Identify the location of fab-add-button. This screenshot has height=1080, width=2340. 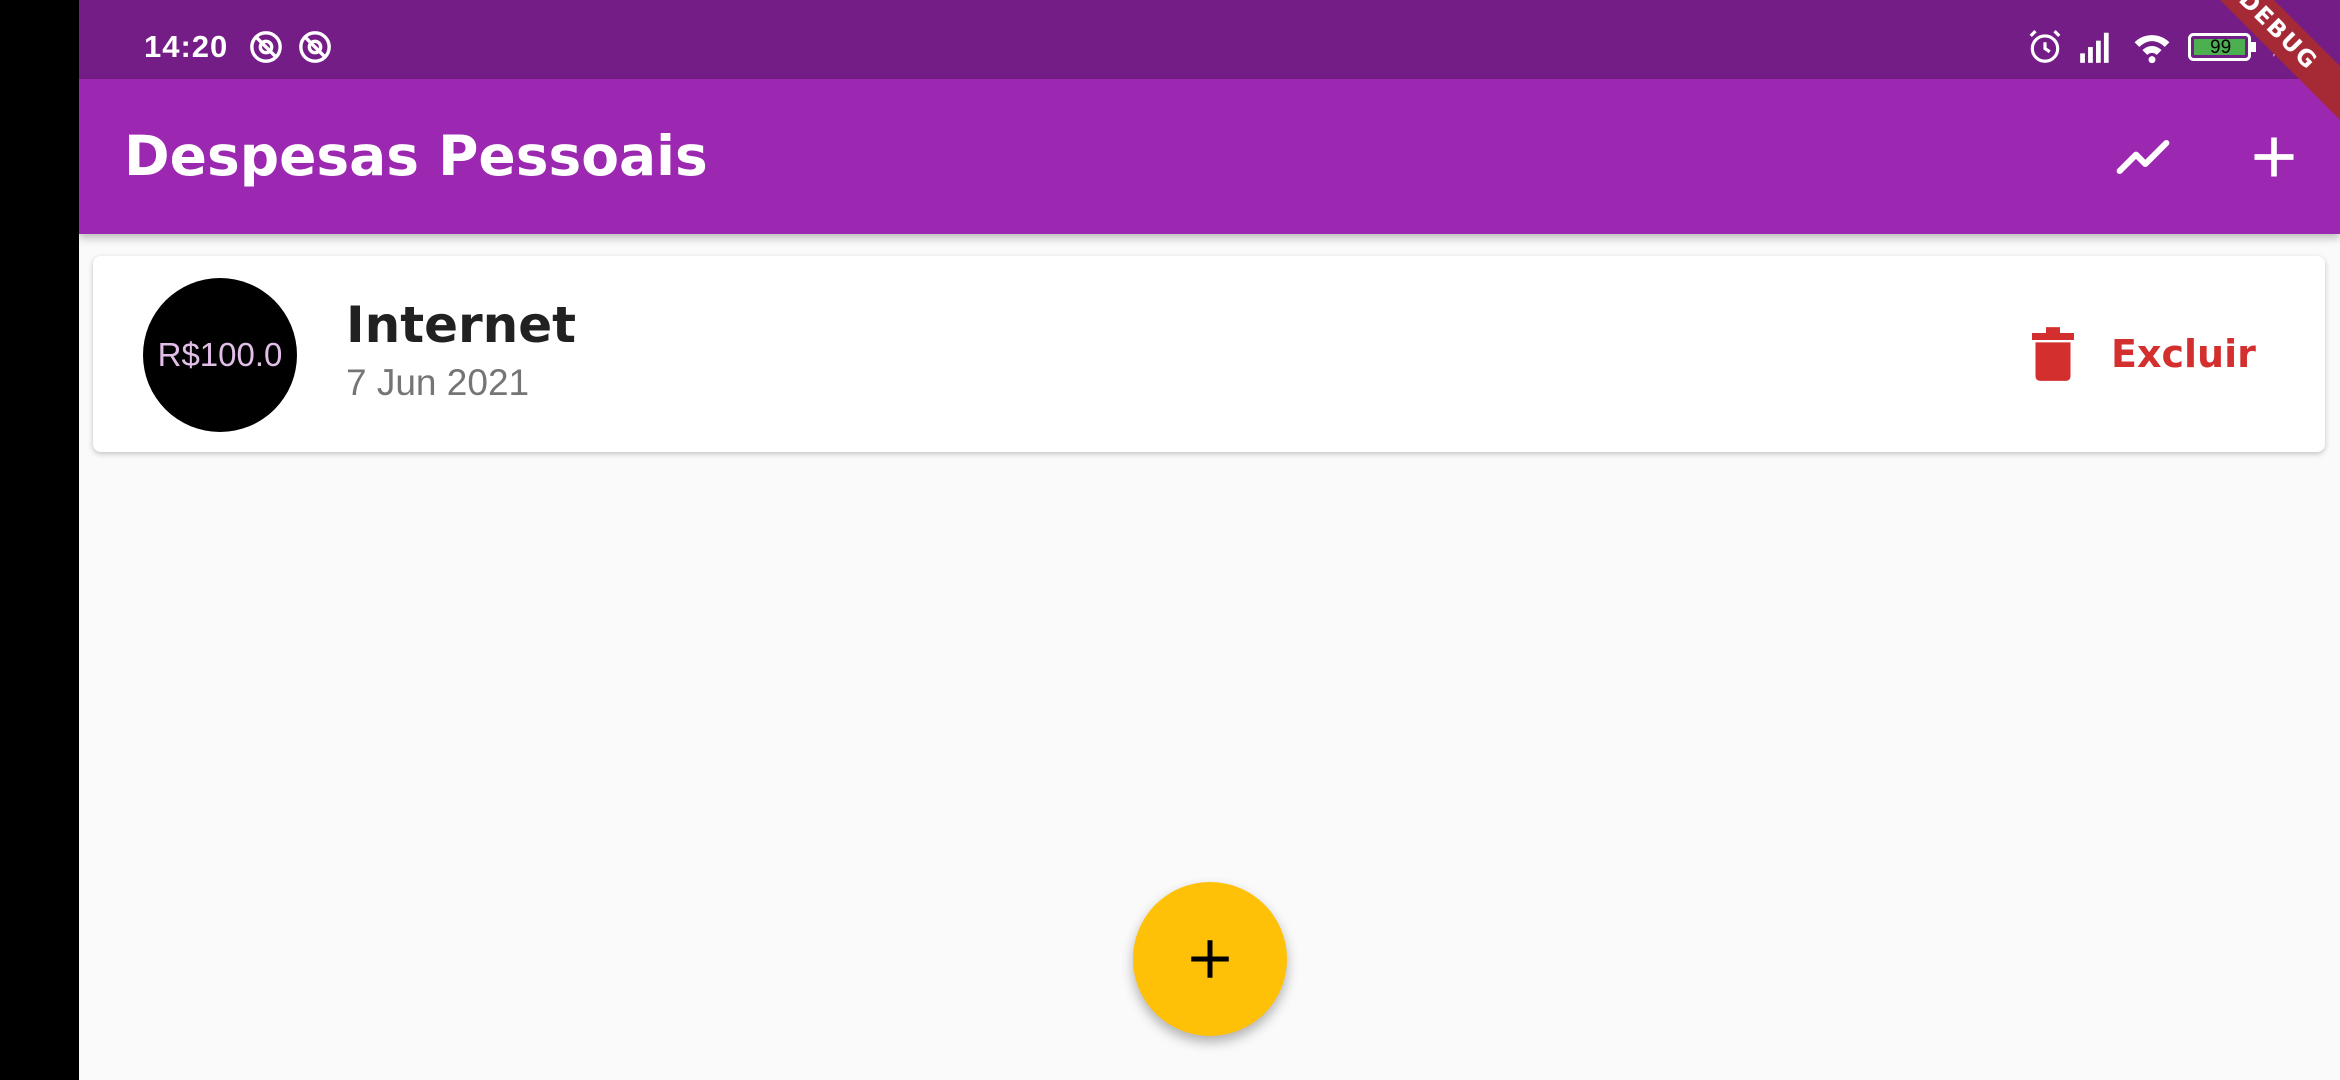
(1210, 959).